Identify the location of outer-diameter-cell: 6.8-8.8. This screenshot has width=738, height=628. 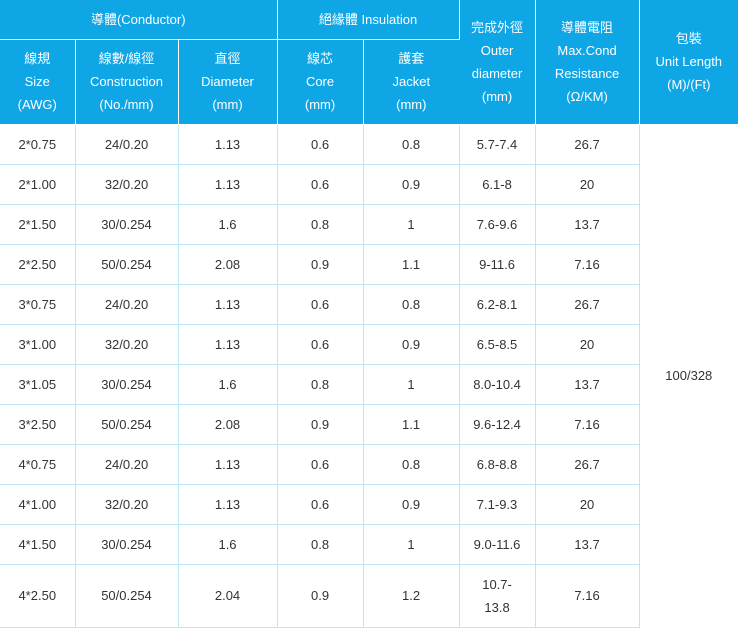
(497, 464).